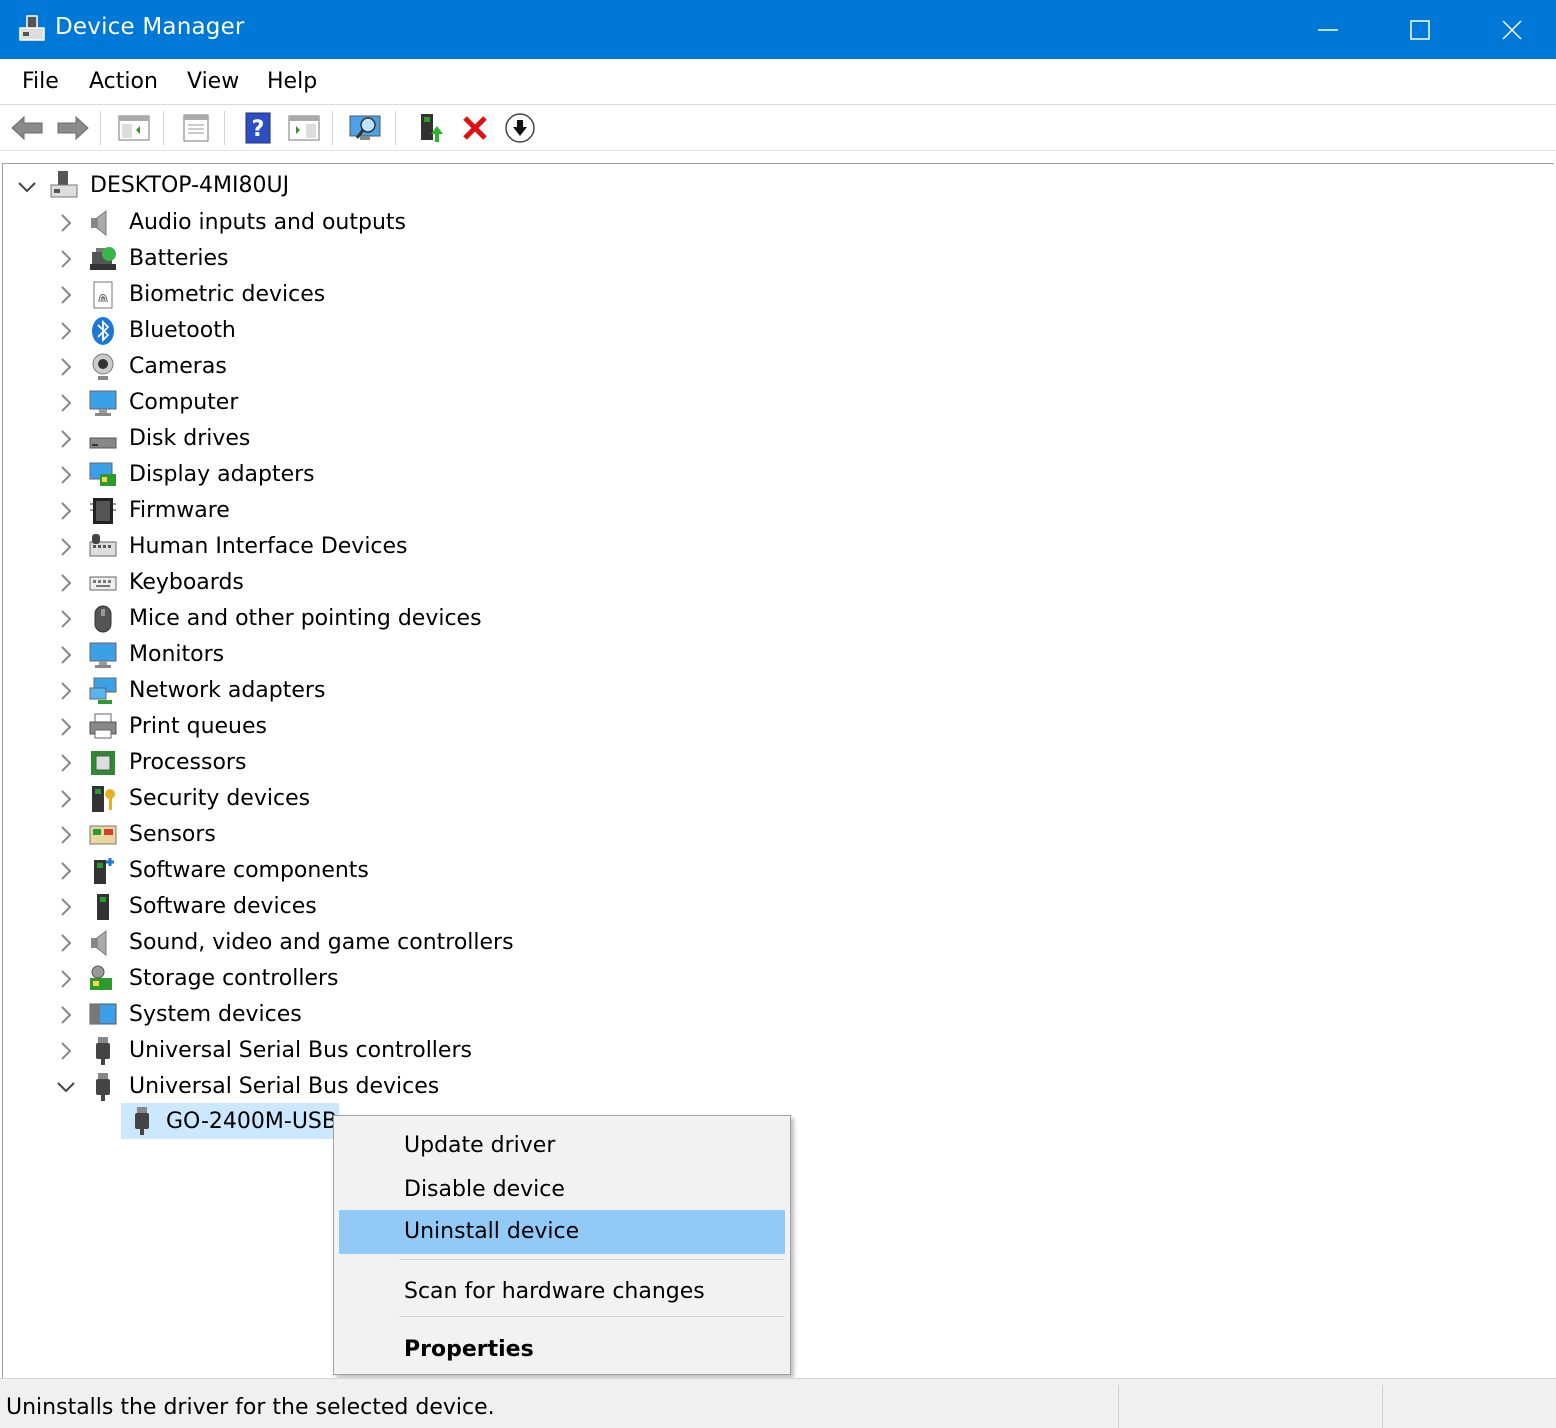 The image size is (1556, 1428). Describe the element at coordinates (40, 81) in the screenshot. I see `menu-file: File` at that location.